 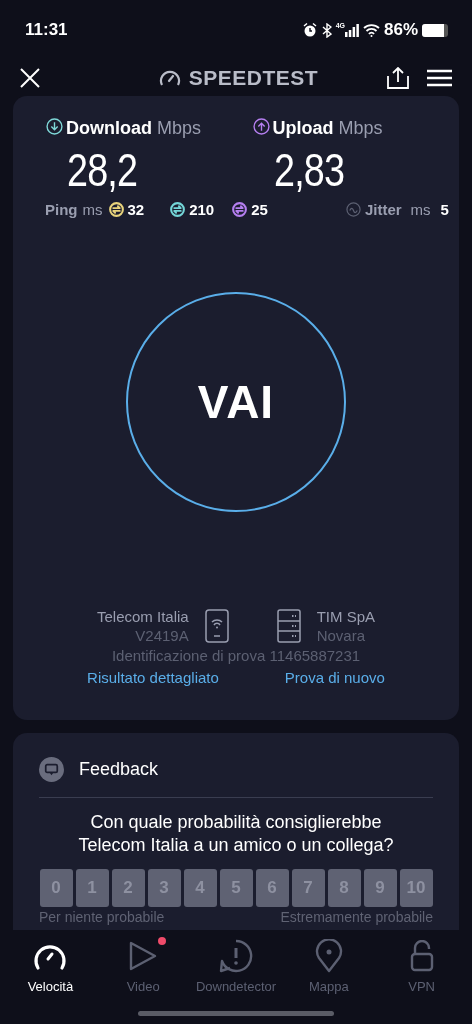 What do you see at coordinates (102, 917) in the screenshot?
I see `scale-low-label: Per niente probabile` at bounding box center [102, 917].